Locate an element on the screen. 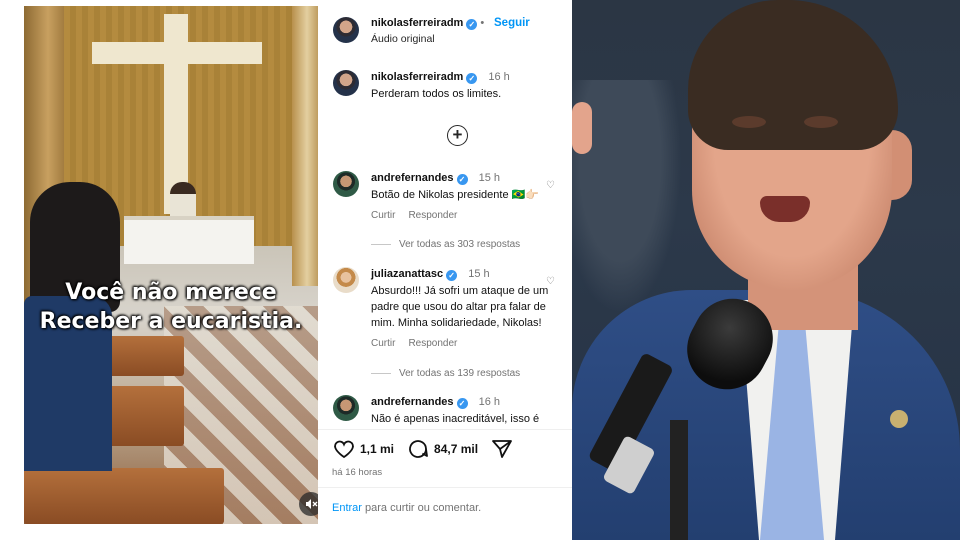 Image resolution: width=960 pixels, height=540 pixels. add-comment-prompt: Entrar para curtir ou comentar. is located at coordinates (406, 508).